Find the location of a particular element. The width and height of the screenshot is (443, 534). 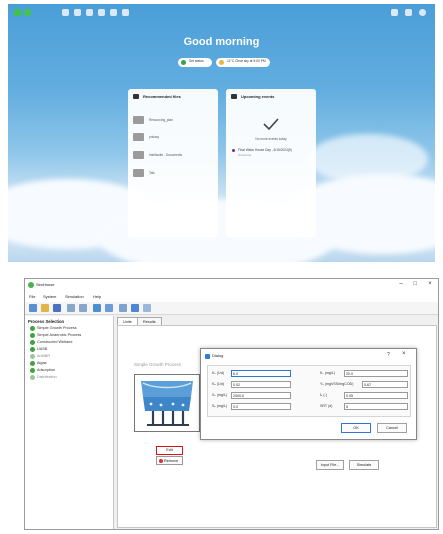

reactor-icon is located at coordinates (167, 403).